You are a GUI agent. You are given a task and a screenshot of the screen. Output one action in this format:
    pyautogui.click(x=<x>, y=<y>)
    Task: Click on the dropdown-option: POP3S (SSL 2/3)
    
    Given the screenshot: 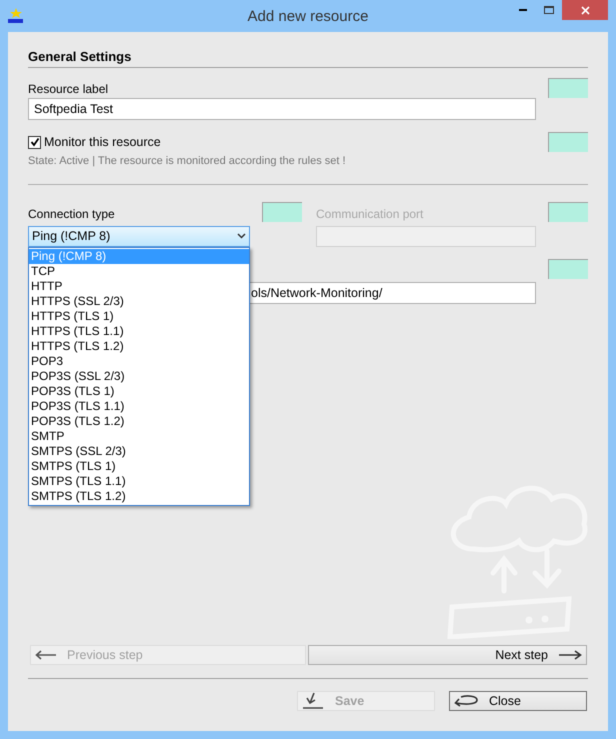 What is the action you would take?
    pyautogui.click(x=139, y=376)
    